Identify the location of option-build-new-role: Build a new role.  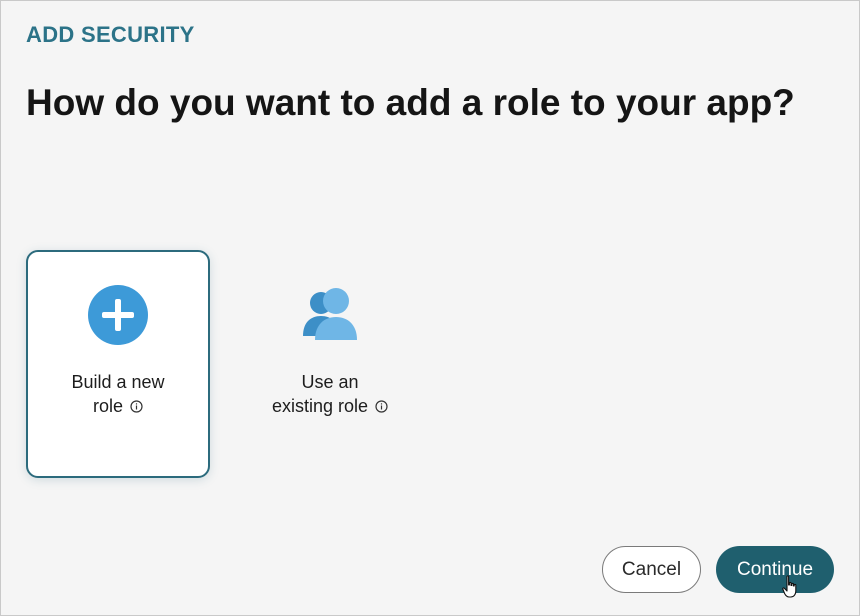
(118, 364).